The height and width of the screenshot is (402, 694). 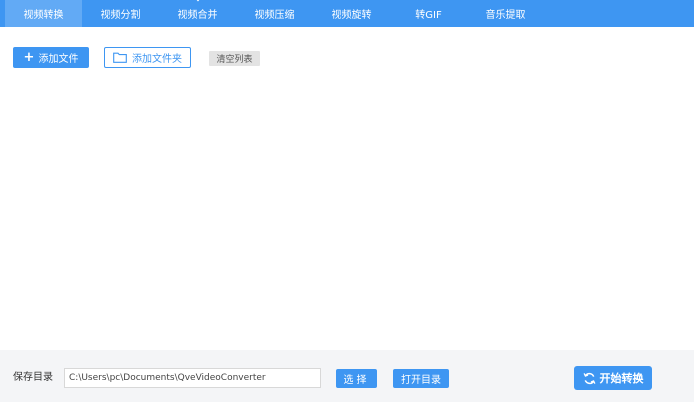 I want to click on tab-video-merge: 视频合并, so click(x=197, y=13).